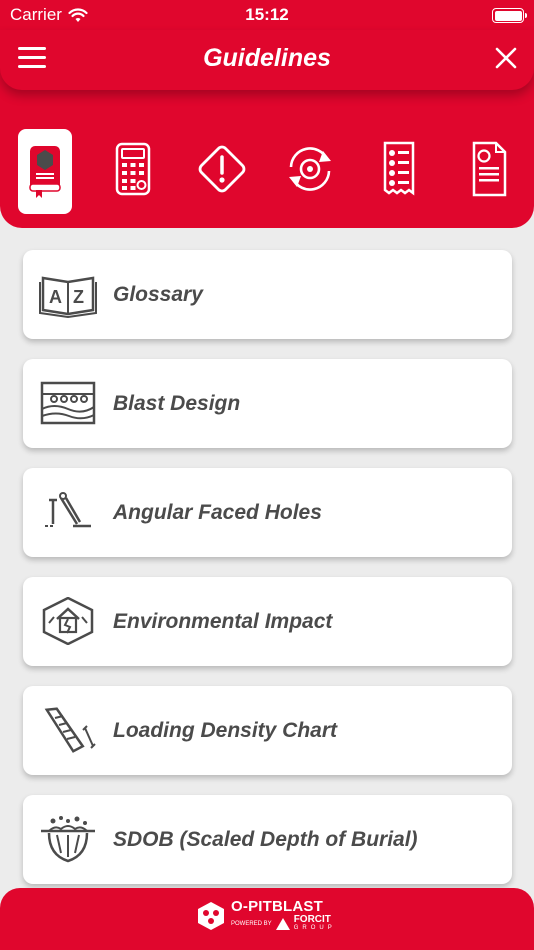  I want to click on forcit-logo-icon, so click(282, 924).